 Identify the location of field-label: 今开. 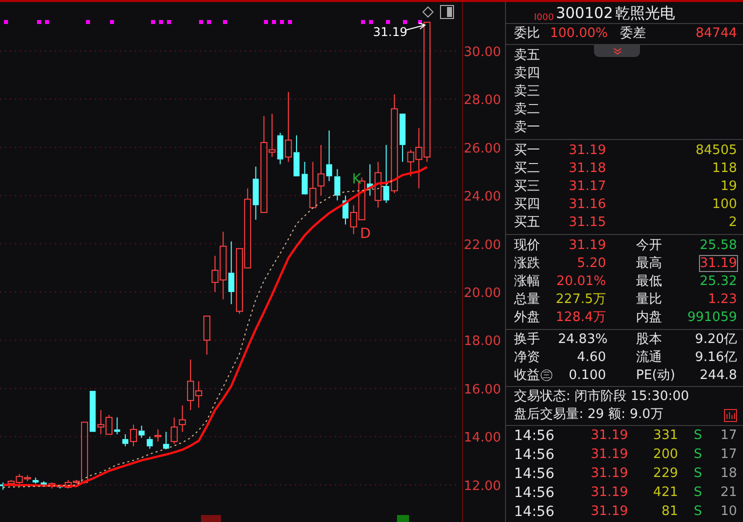
(649, 245).